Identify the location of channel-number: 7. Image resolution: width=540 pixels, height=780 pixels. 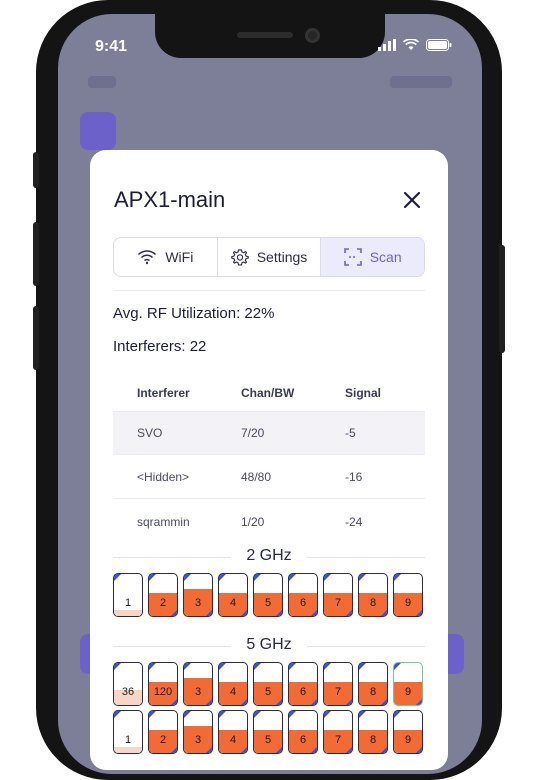
(338, 740).